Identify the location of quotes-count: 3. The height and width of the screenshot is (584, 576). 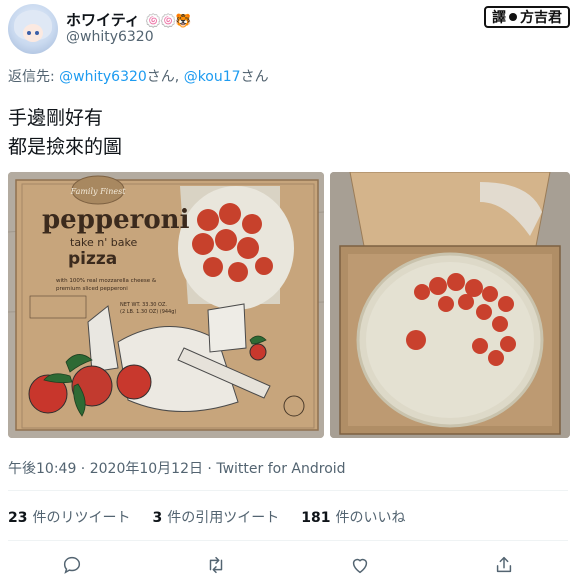
(157, 518).